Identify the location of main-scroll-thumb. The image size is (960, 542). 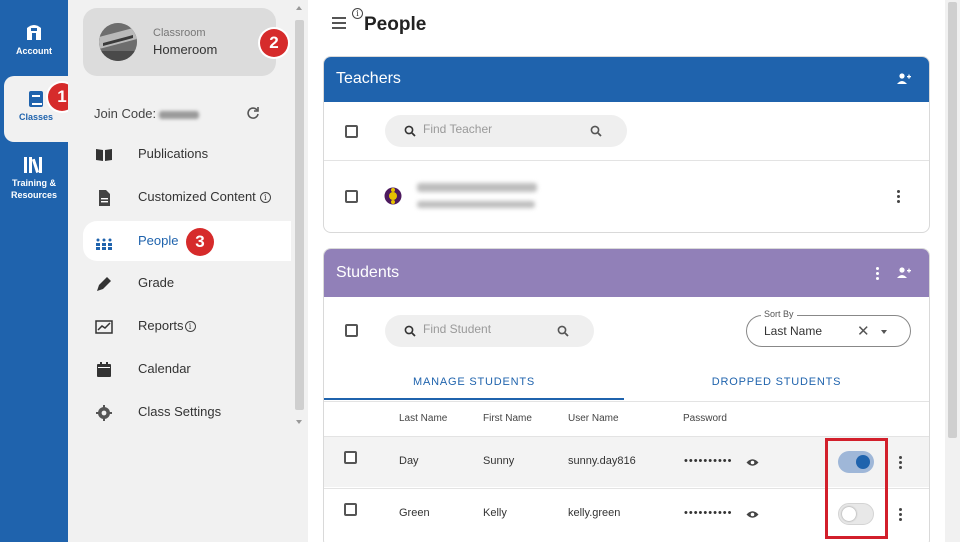
(952, 220).